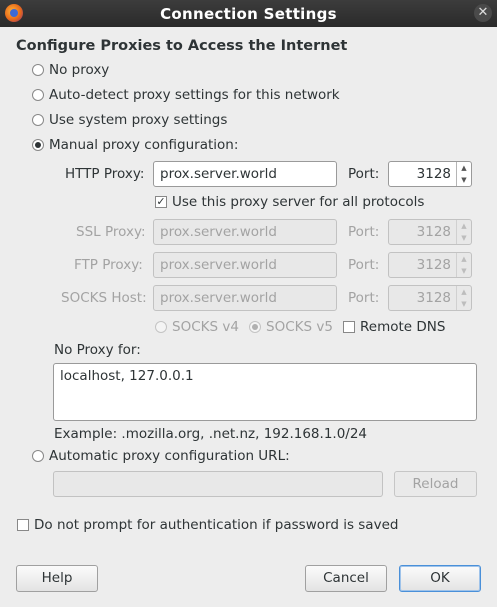 This screenshot has height=607, width=497. I want to click on ssl-proxy-label: SSL Proxy:, so click(111, 232).